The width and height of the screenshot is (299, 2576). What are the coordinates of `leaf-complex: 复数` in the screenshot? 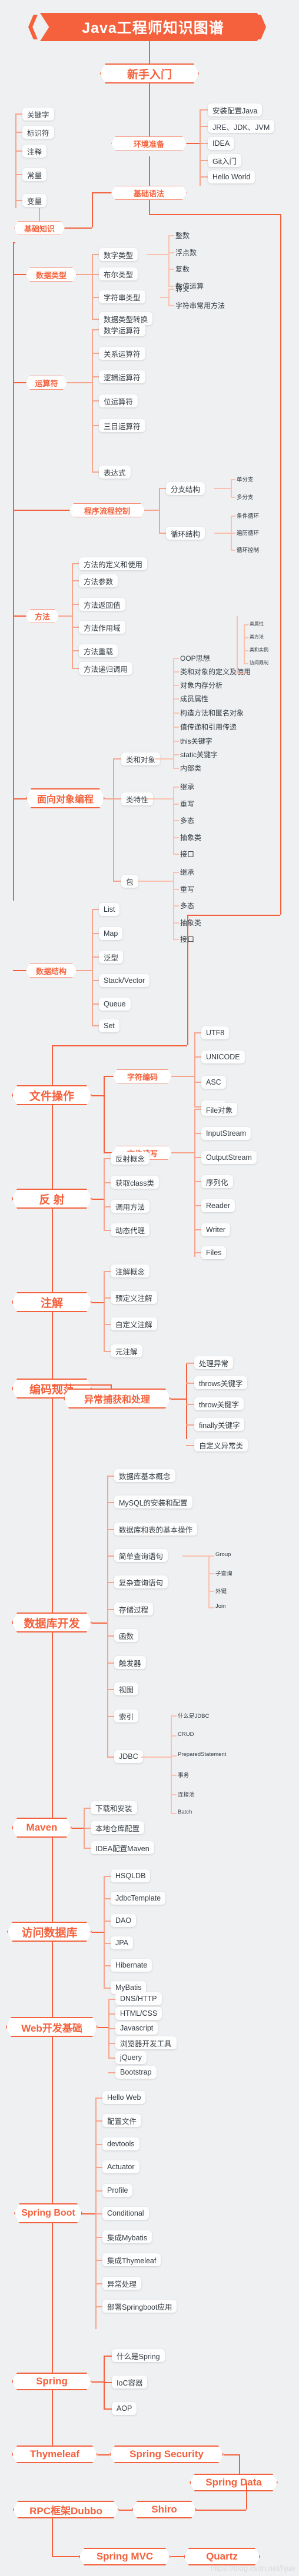 It's located at (182, 269).